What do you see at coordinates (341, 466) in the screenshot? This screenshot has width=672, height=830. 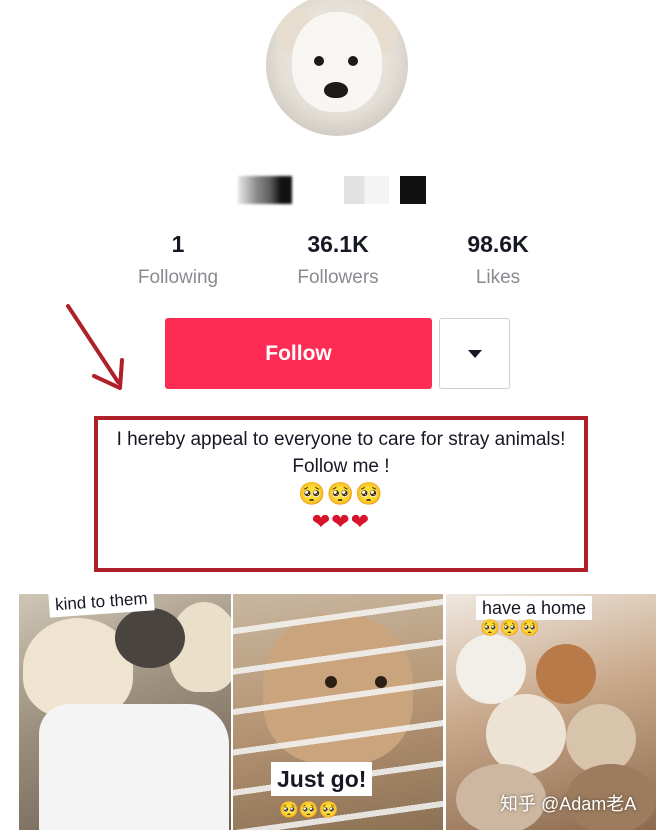 I see `bio-text: Follow me !` at bounding box center [341, 466].